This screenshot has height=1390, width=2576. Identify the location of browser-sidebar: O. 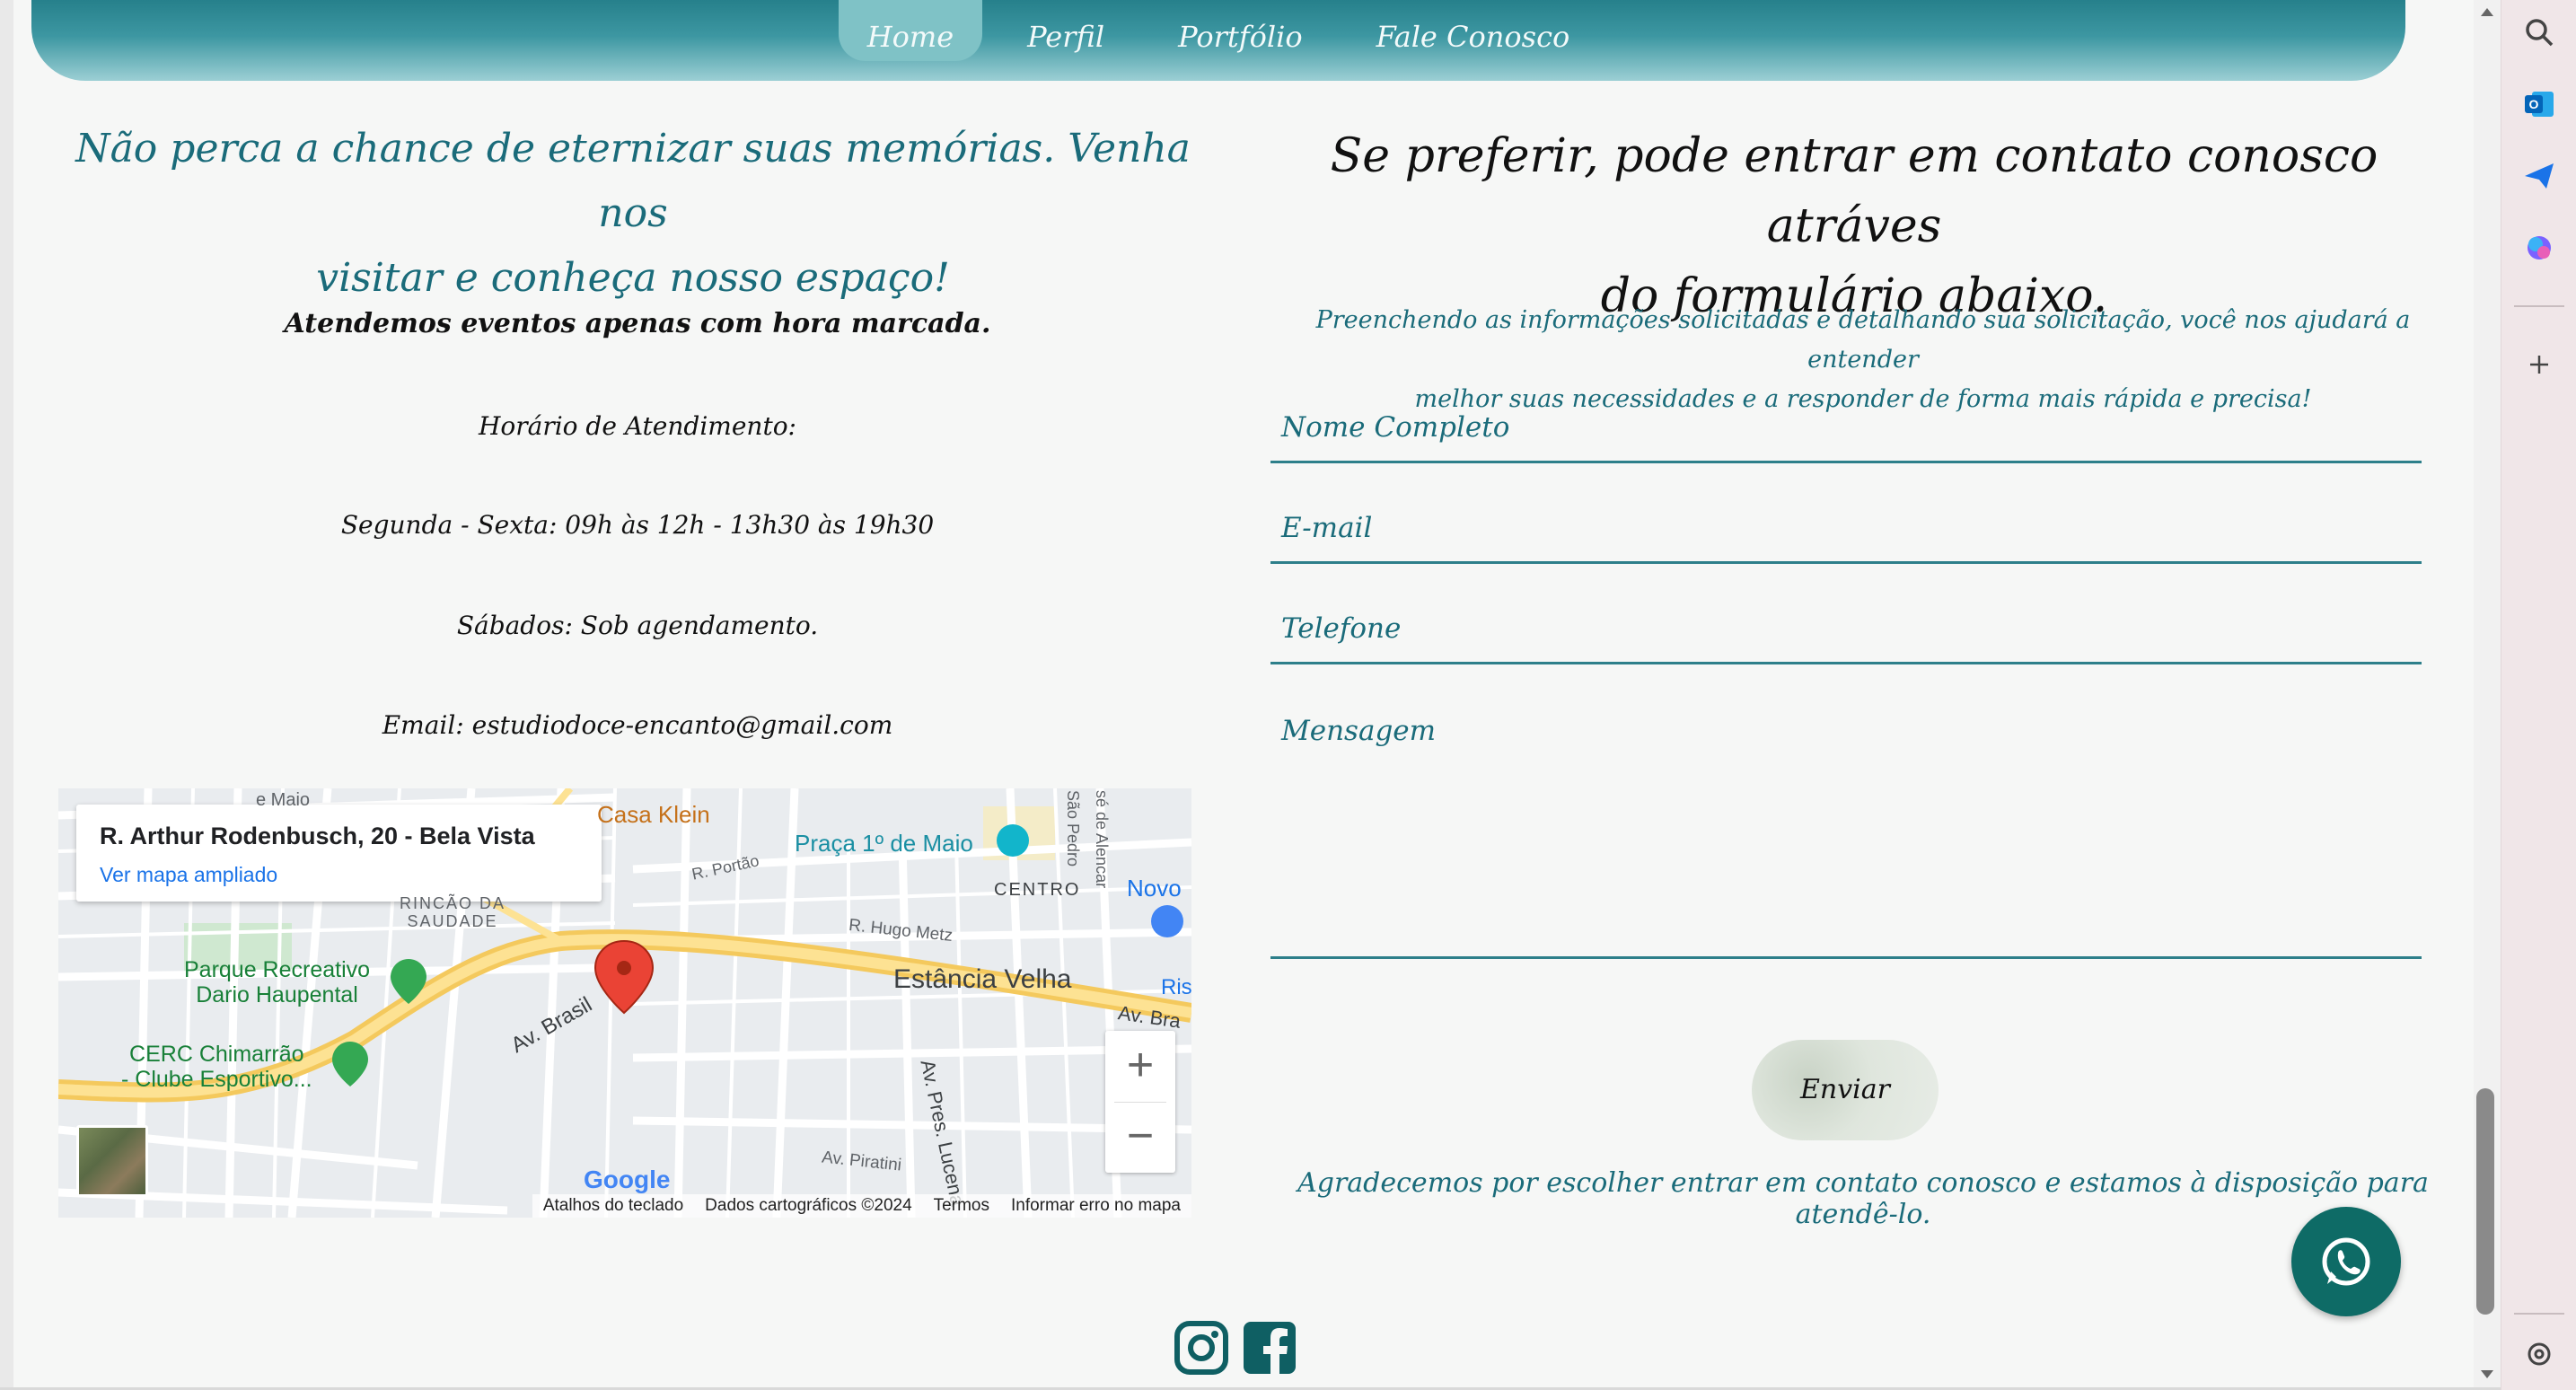
(2538, 695).